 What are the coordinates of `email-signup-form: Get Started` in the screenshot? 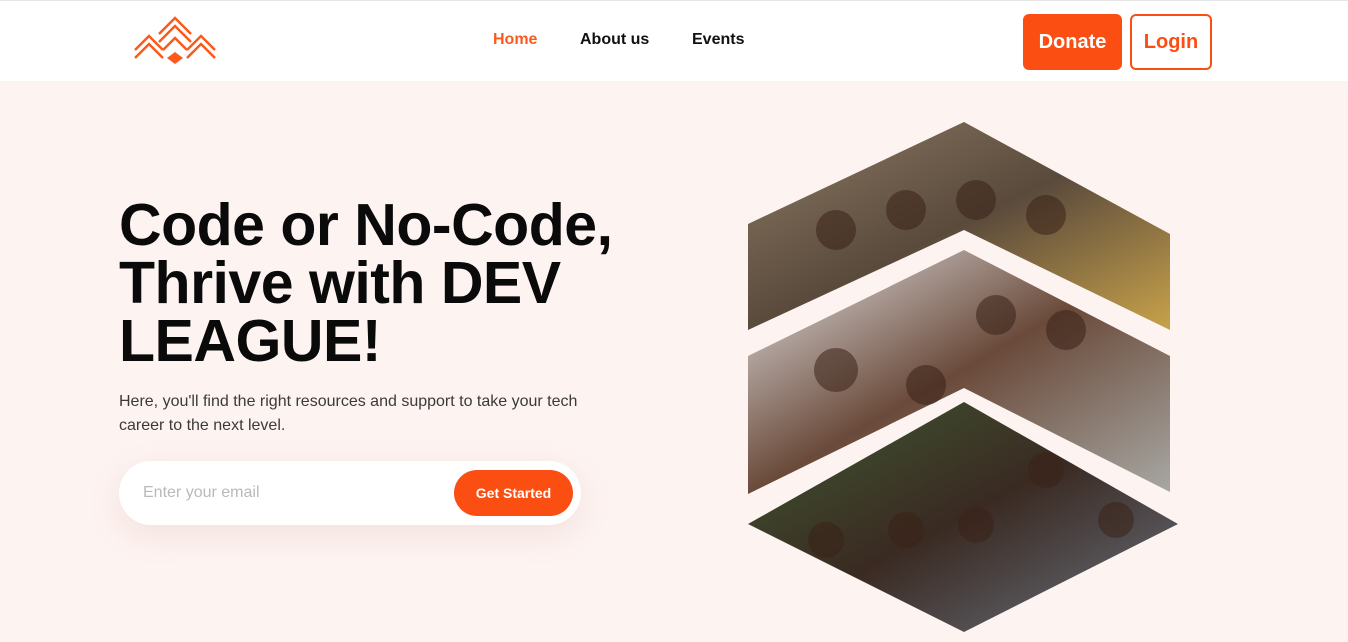 It's located at (350, 493).